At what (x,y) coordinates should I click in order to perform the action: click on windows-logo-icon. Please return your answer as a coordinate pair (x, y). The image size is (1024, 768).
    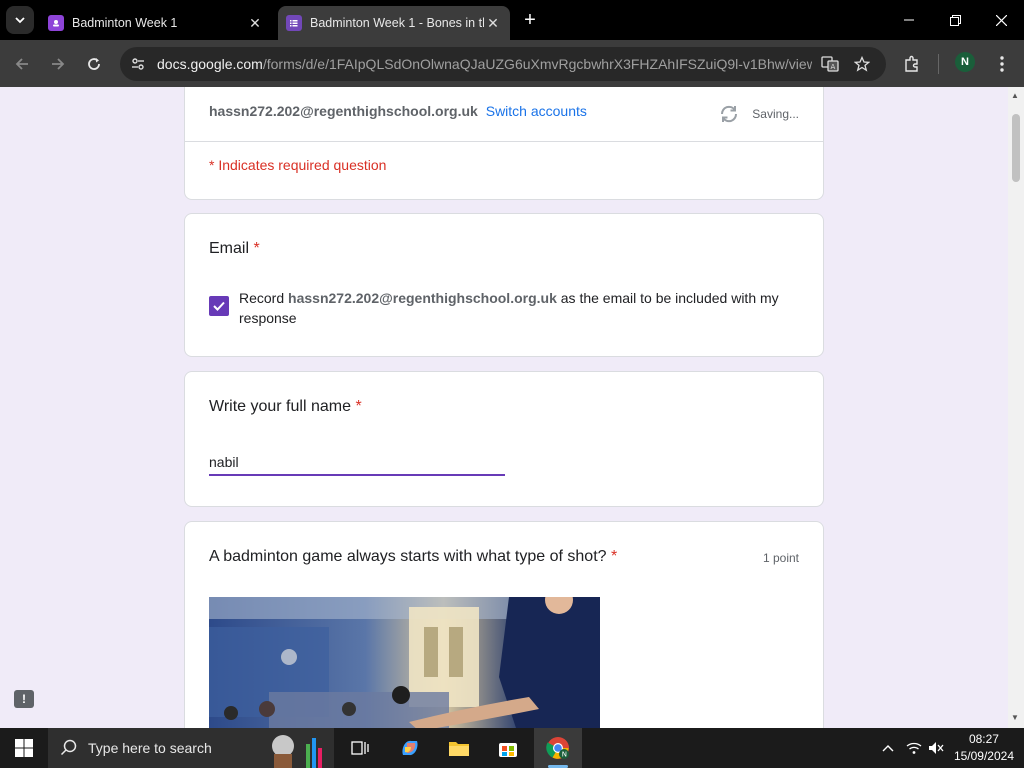
    Looking at the image, I should click on (24, 748).